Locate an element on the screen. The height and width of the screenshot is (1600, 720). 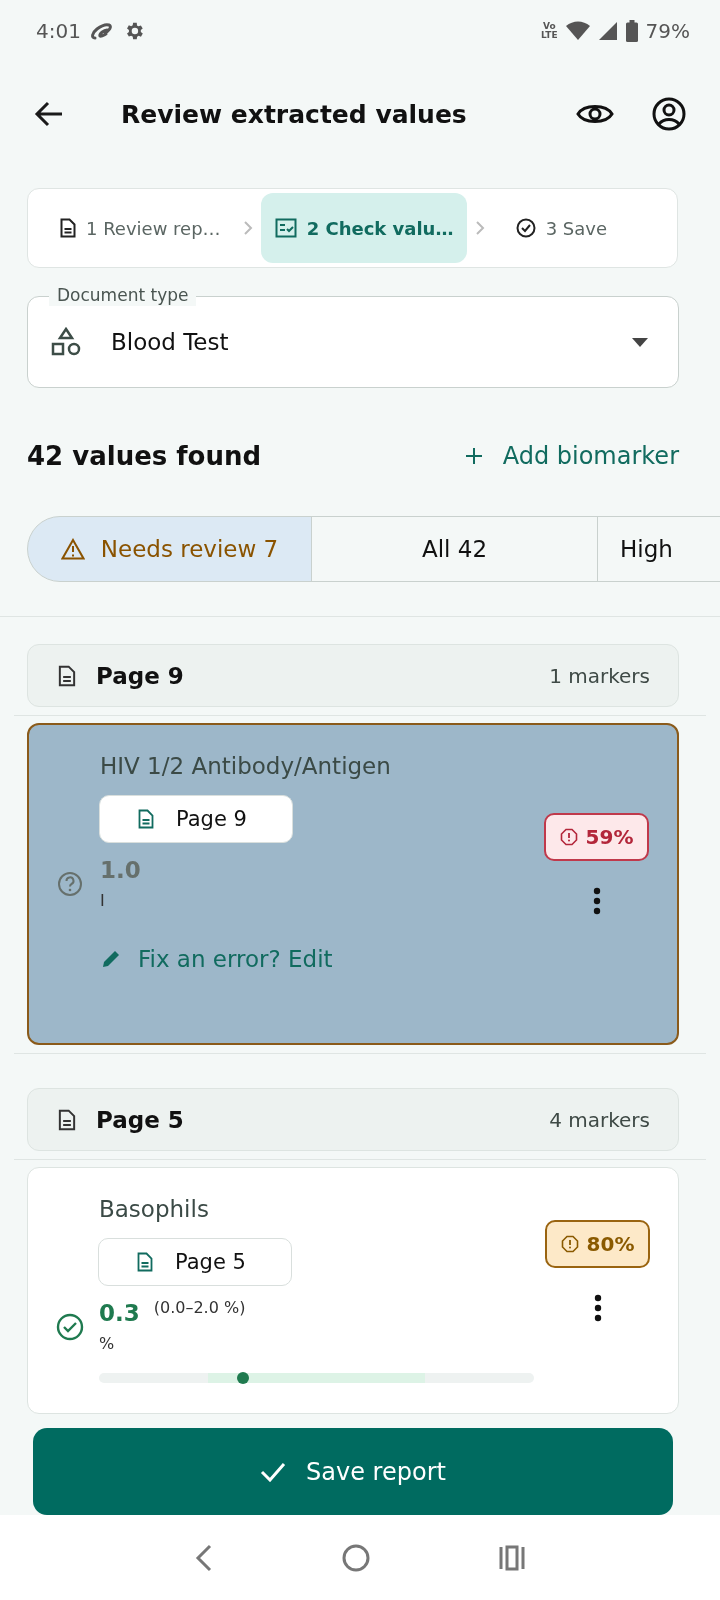
filter-tab: High is located at coordinates (658, 549).